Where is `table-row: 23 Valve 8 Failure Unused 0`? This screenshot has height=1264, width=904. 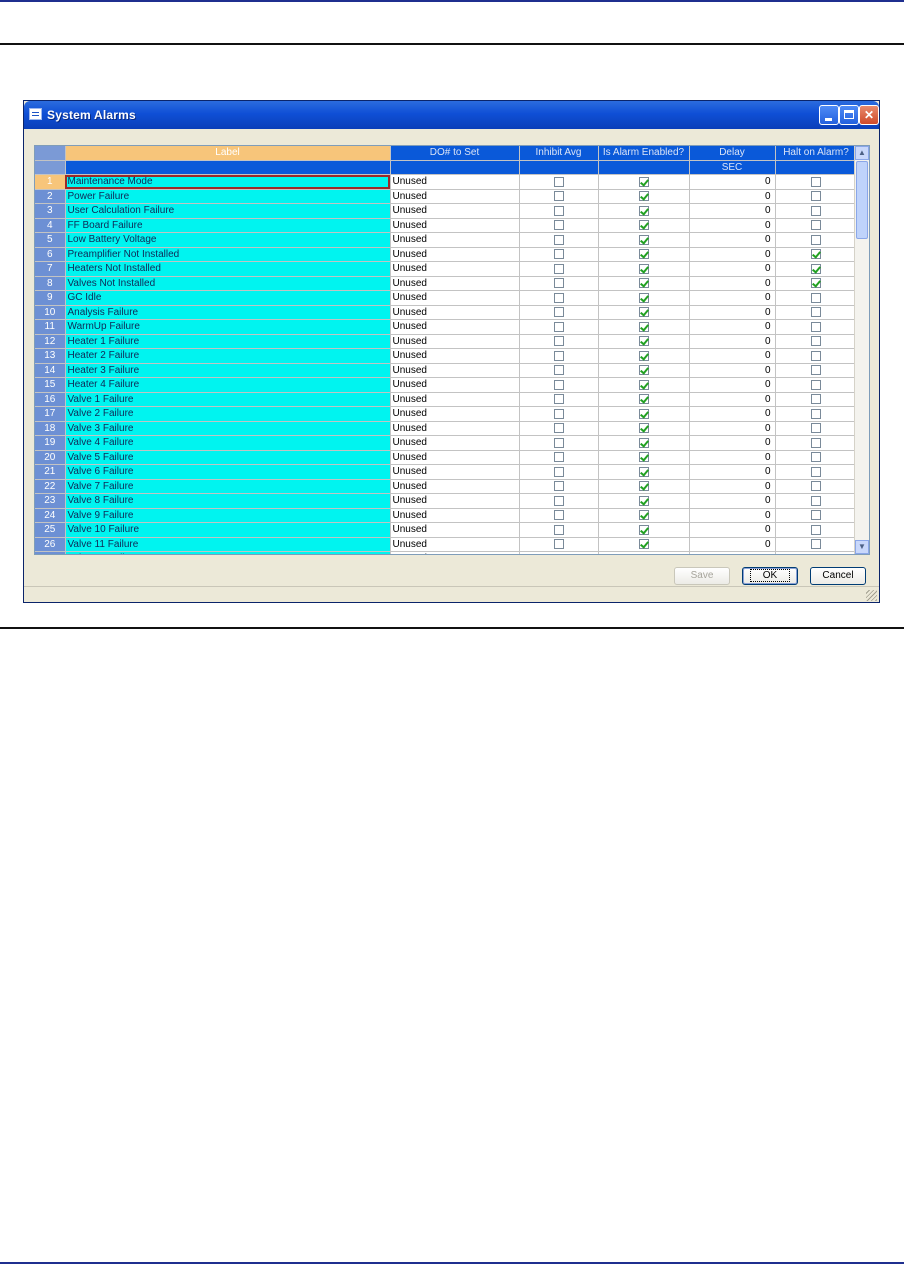 table-row: 23 Valve 8 Failure Unused 0 is located at coordinates (446, 501).